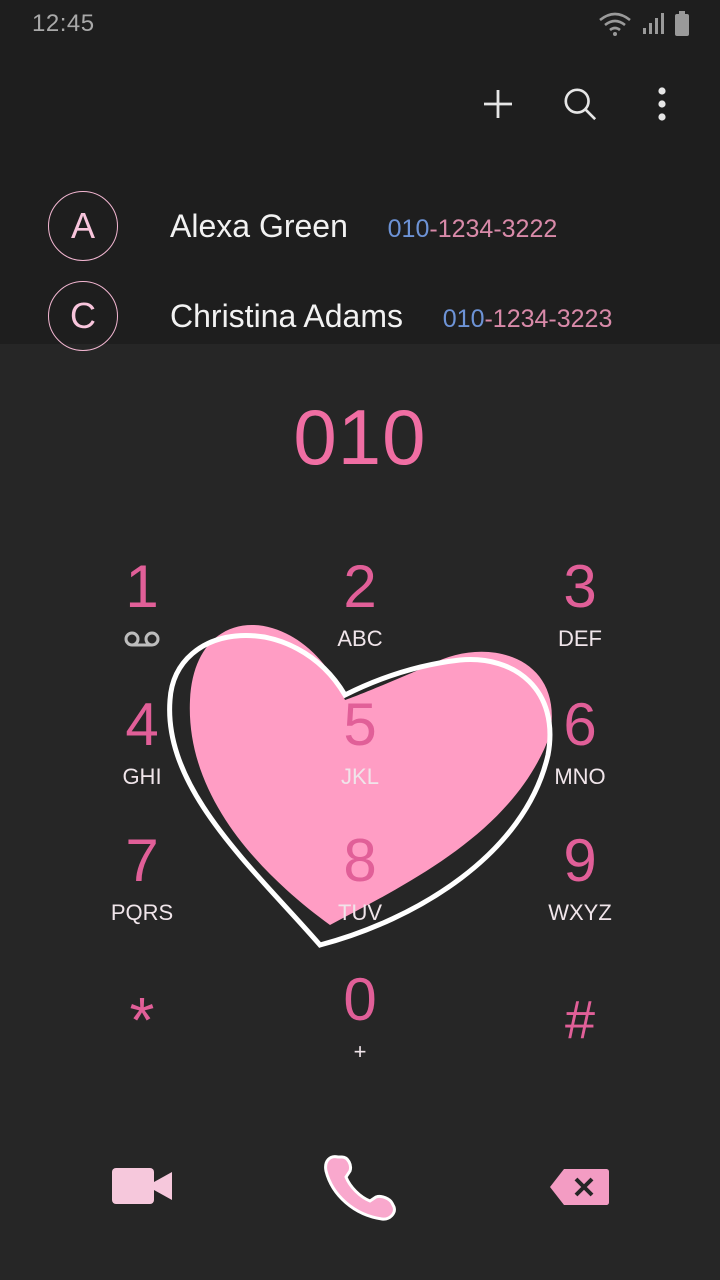 This screenshot has height=1280, width=720. I want to click on key-digit: 7, so click(142, 860).